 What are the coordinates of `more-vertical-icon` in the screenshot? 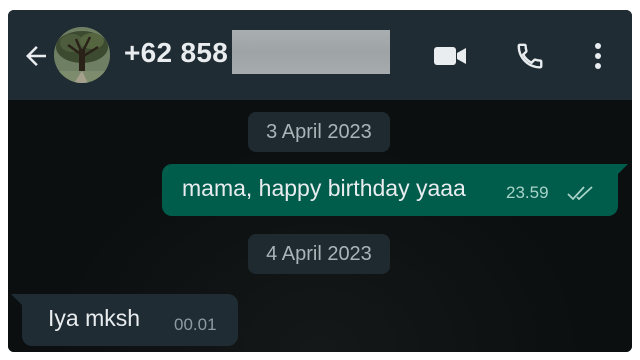 It's located at (598, 56).